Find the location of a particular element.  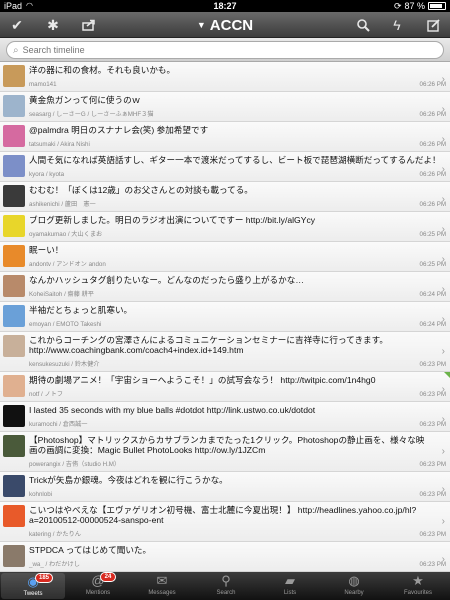

account-switcher: ▼ ACCN is located at coordinates (225, 25).